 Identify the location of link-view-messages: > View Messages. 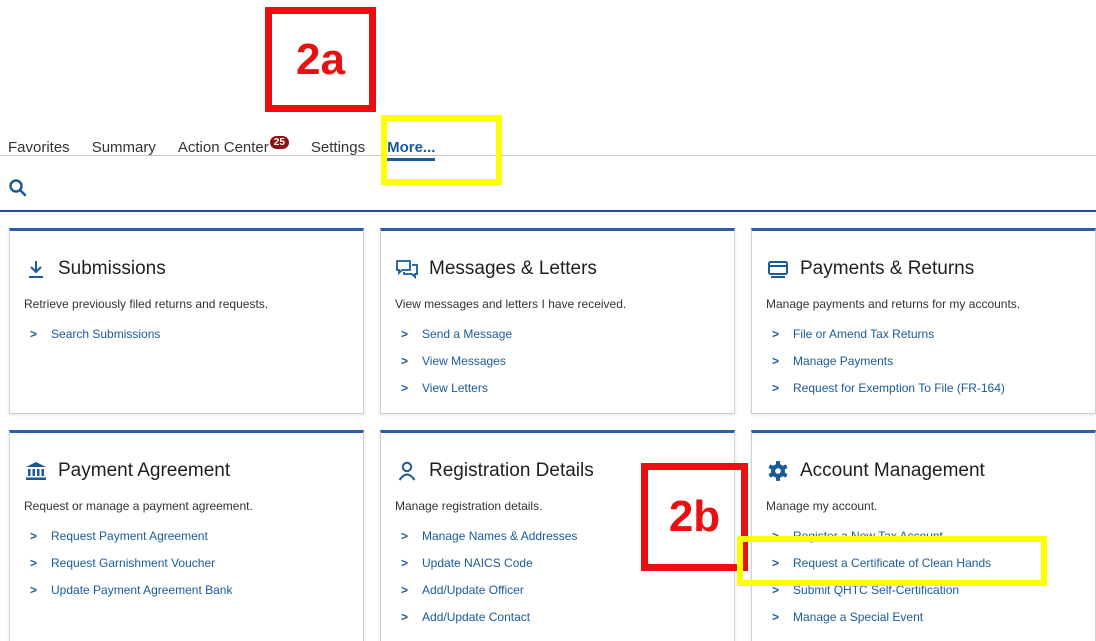
(567, 367).